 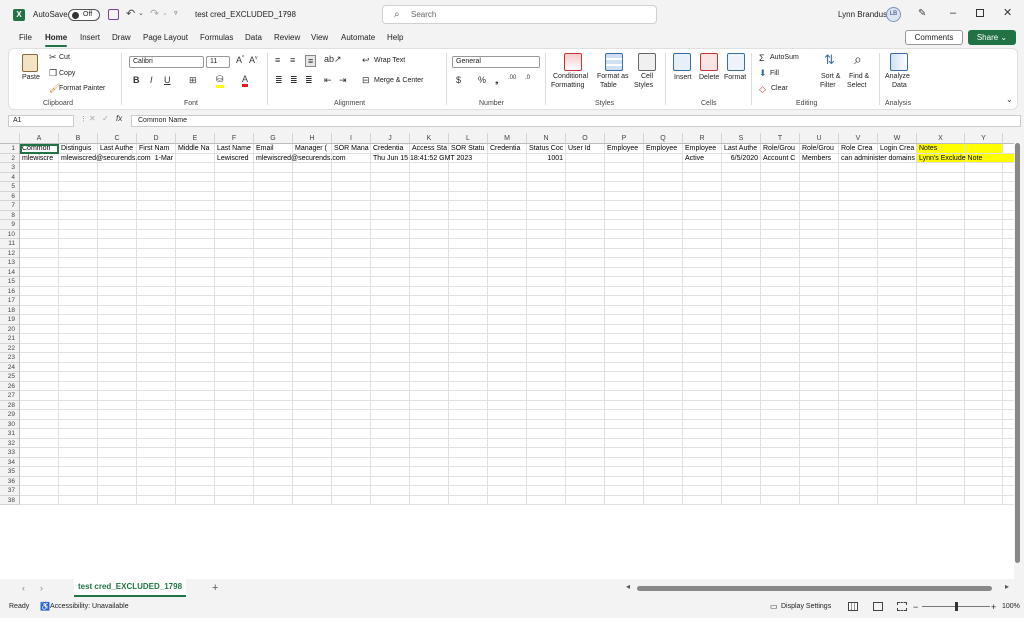 I want to click on find-select-label: Find &, so click(x=859, y=76).